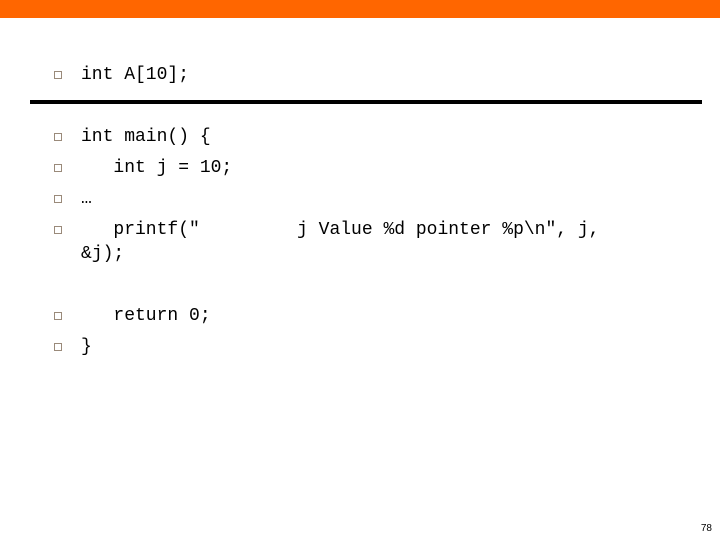 The height and width of the screenshot is (540, 720). Describe the element at coordinates (157, 168) in the screenshot. I see `code-text: int j = 10;` at that location.